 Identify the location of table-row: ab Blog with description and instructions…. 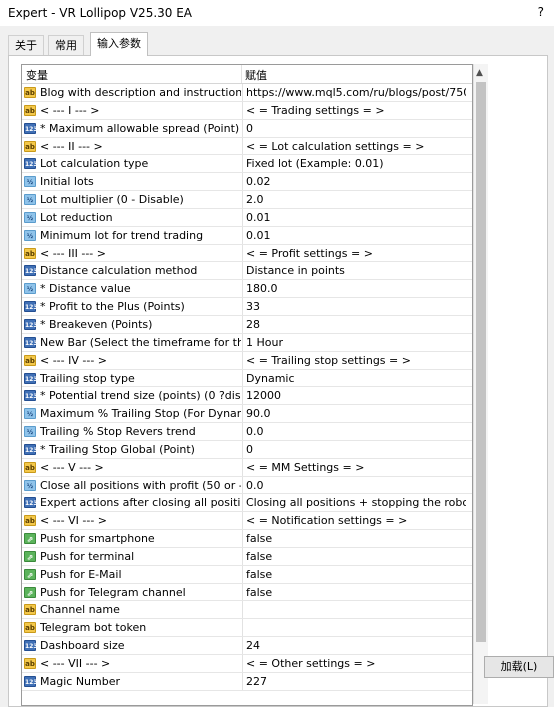
(247, 93).